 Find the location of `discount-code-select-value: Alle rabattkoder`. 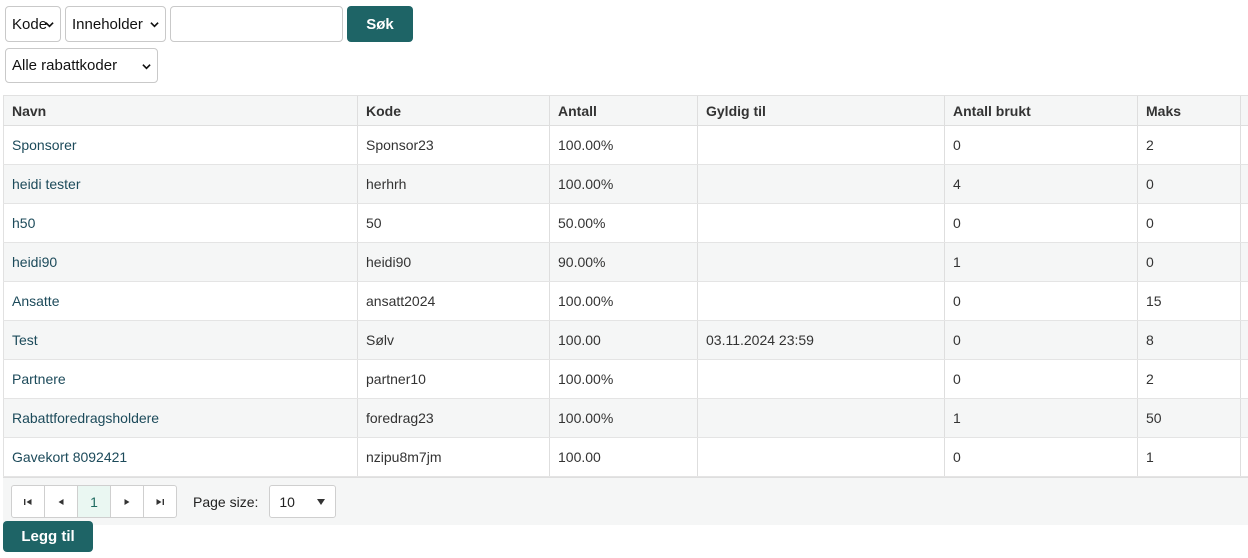

discount-code-select-value: Alle rabattkoder is located at coordinates (65, 65).